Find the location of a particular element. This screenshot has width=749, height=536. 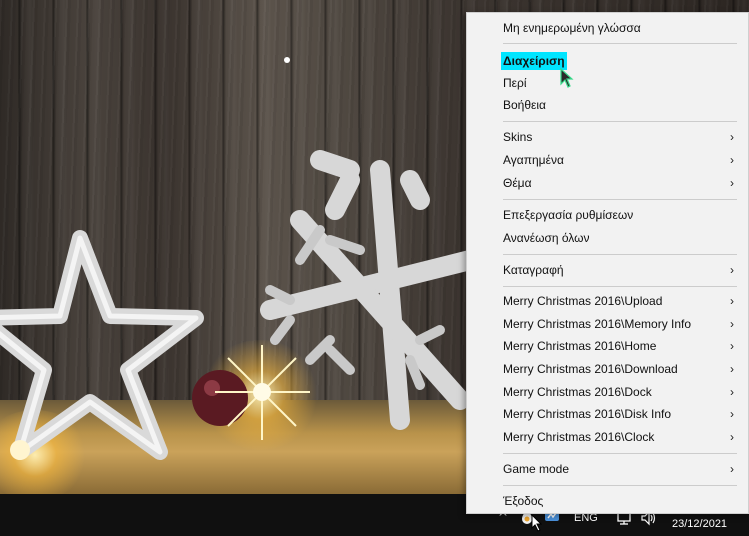

menu-item-label: Merry Christmas 2016\Download is located at coordinates (590, 369).